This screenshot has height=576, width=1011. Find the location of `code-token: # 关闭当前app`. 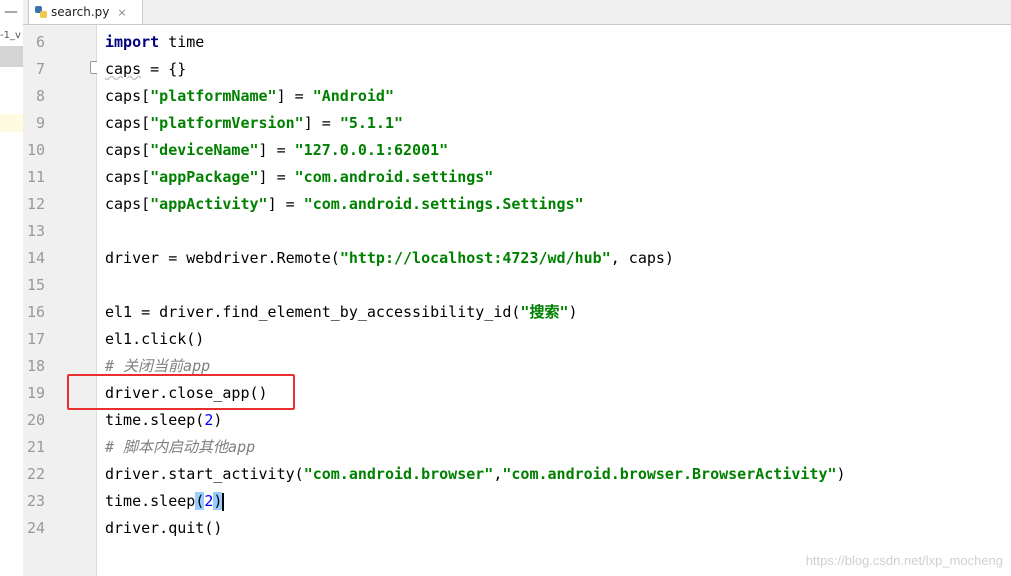

code-token: # 关闭当前app is located at coordinates (158, 366).